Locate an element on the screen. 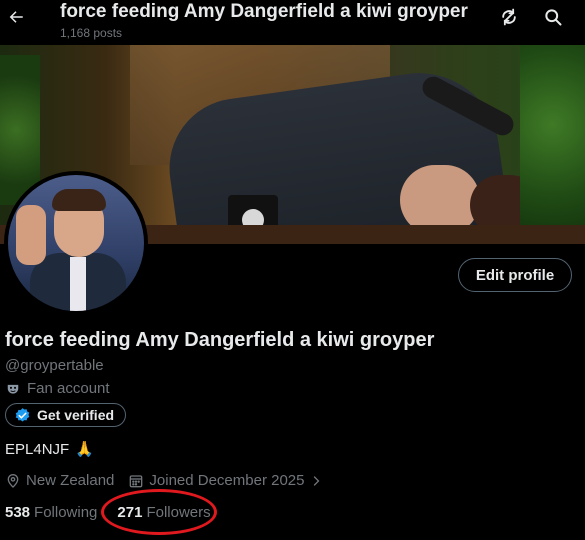 This screenshot has height=540, width=585. profile-meta: New Zealand Joined December 2025 is located at coordinates (166, 481).